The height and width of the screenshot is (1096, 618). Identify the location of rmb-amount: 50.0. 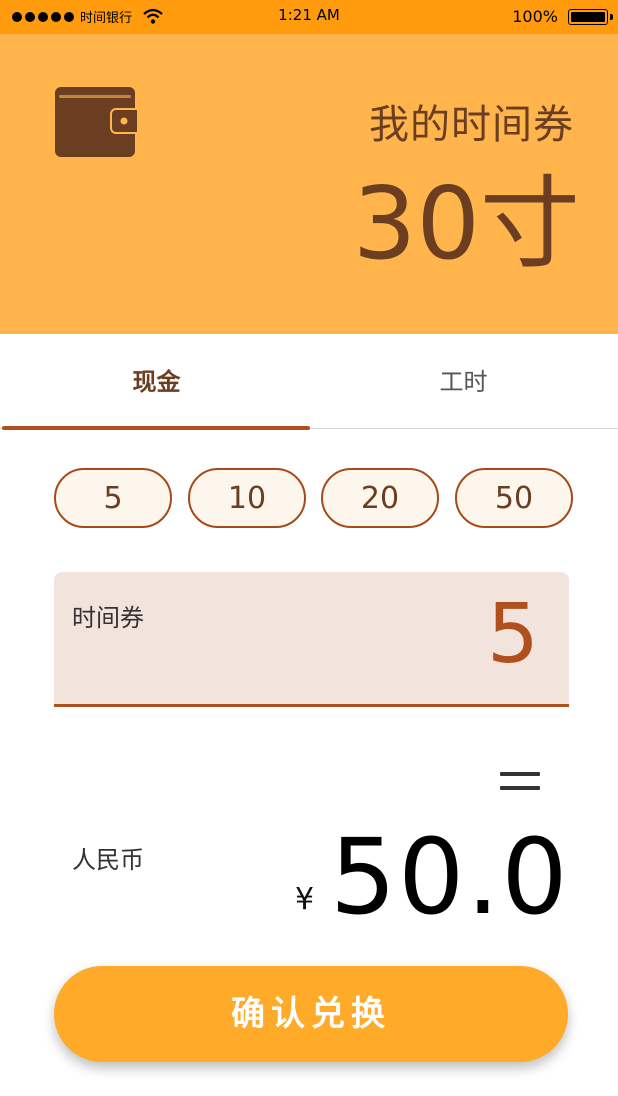
(450, 877).